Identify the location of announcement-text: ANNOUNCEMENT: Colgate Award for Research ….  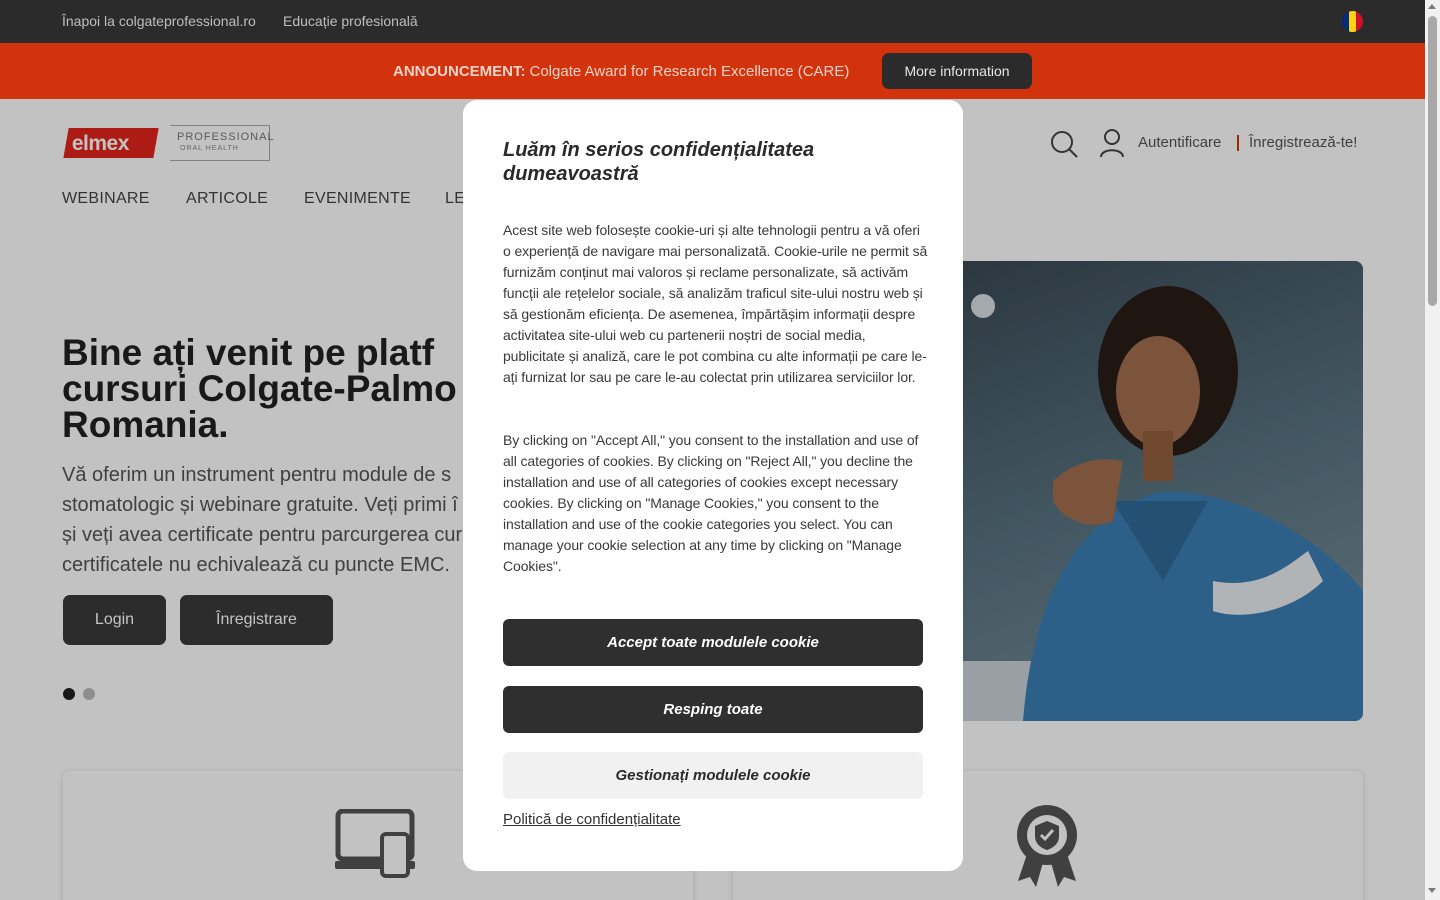
(621, 71).